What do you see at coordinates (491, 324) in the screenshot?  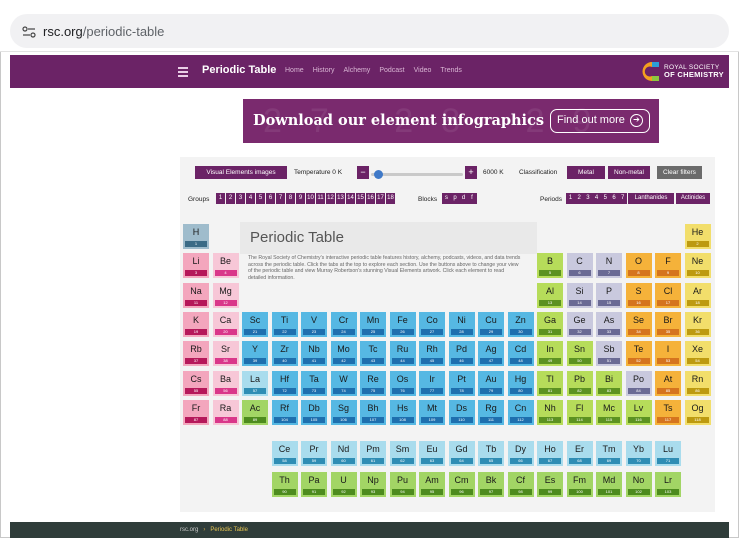 I see `element-cu: Cu 29` at bounding box center [491, 324].